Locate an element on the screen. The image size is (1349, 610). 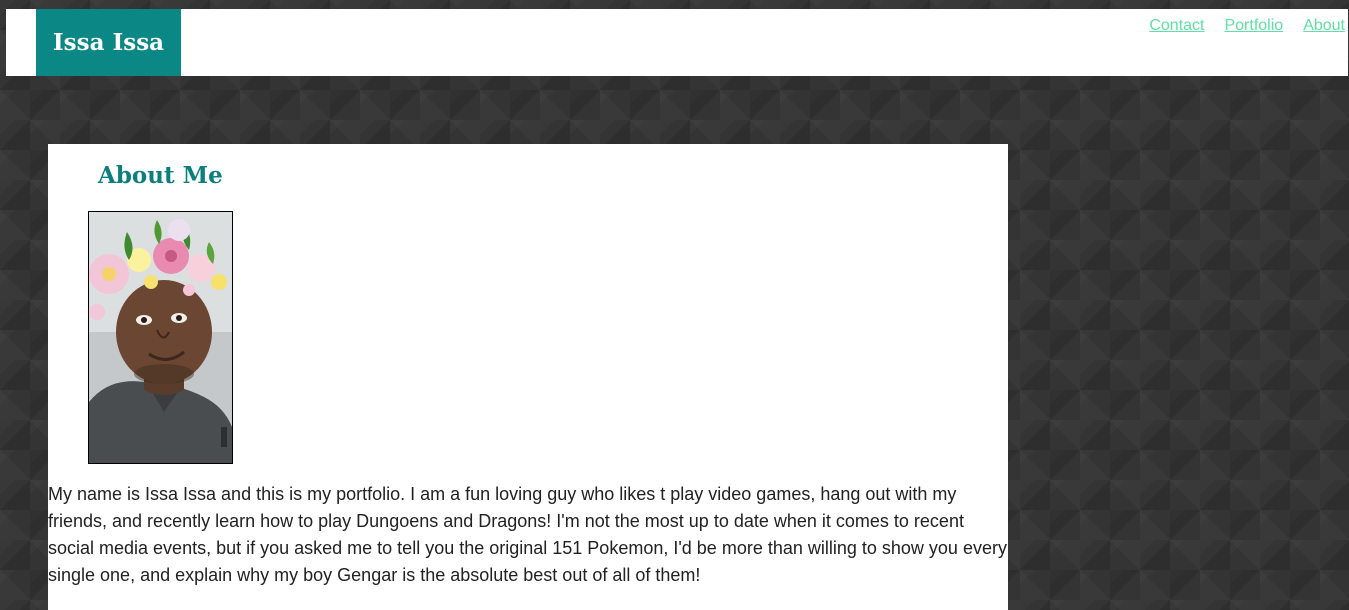
nav-link-portfolio: Portfolio is located at coordinates (1253, 26).